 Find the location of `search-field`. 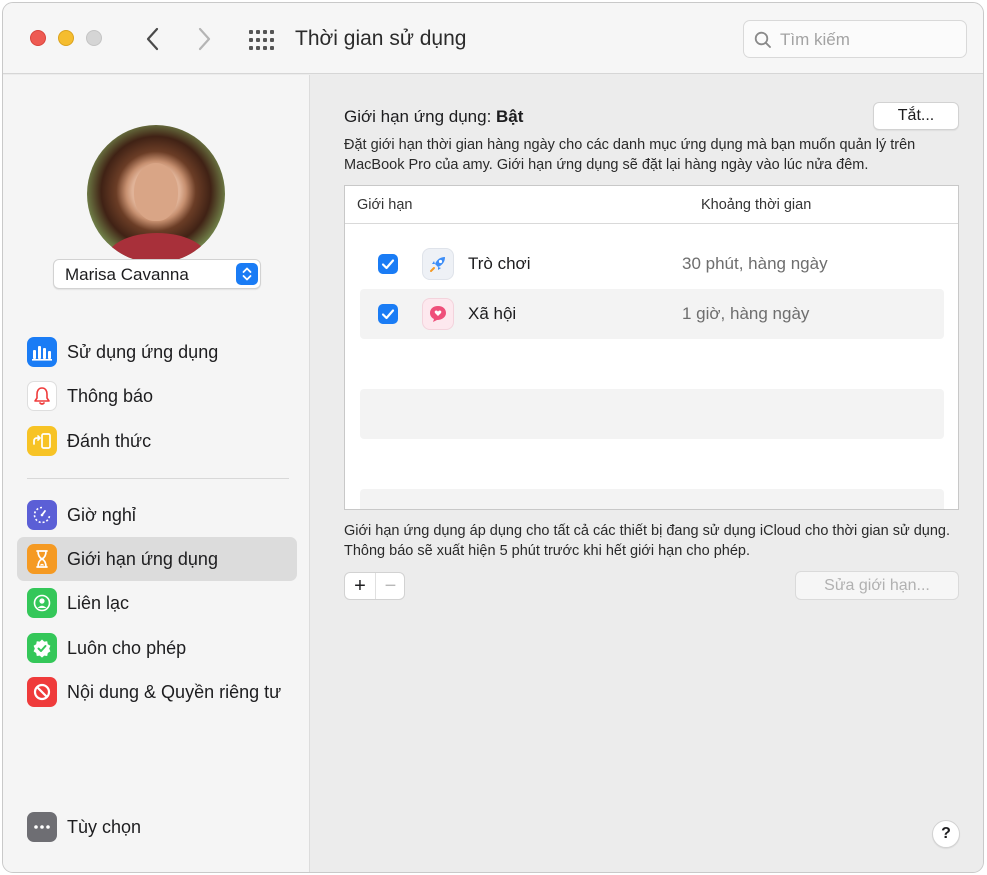

search-field is located at coordinates (855, 39).